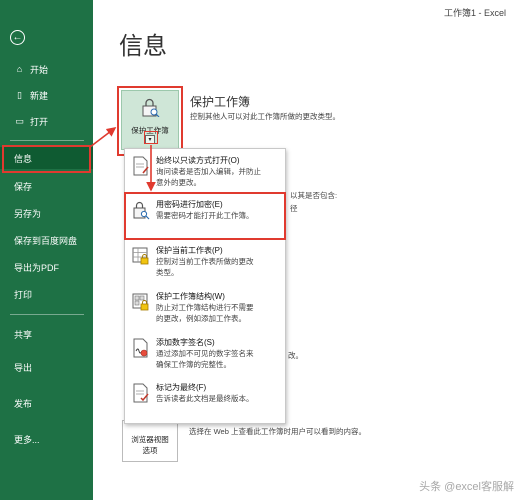 The height and width of the screenshot is (500, 522). What do you see at coordinates (103, 137) in the screenshot?
I see `arrow-info-to-protect` at bounding box center [103, 137].